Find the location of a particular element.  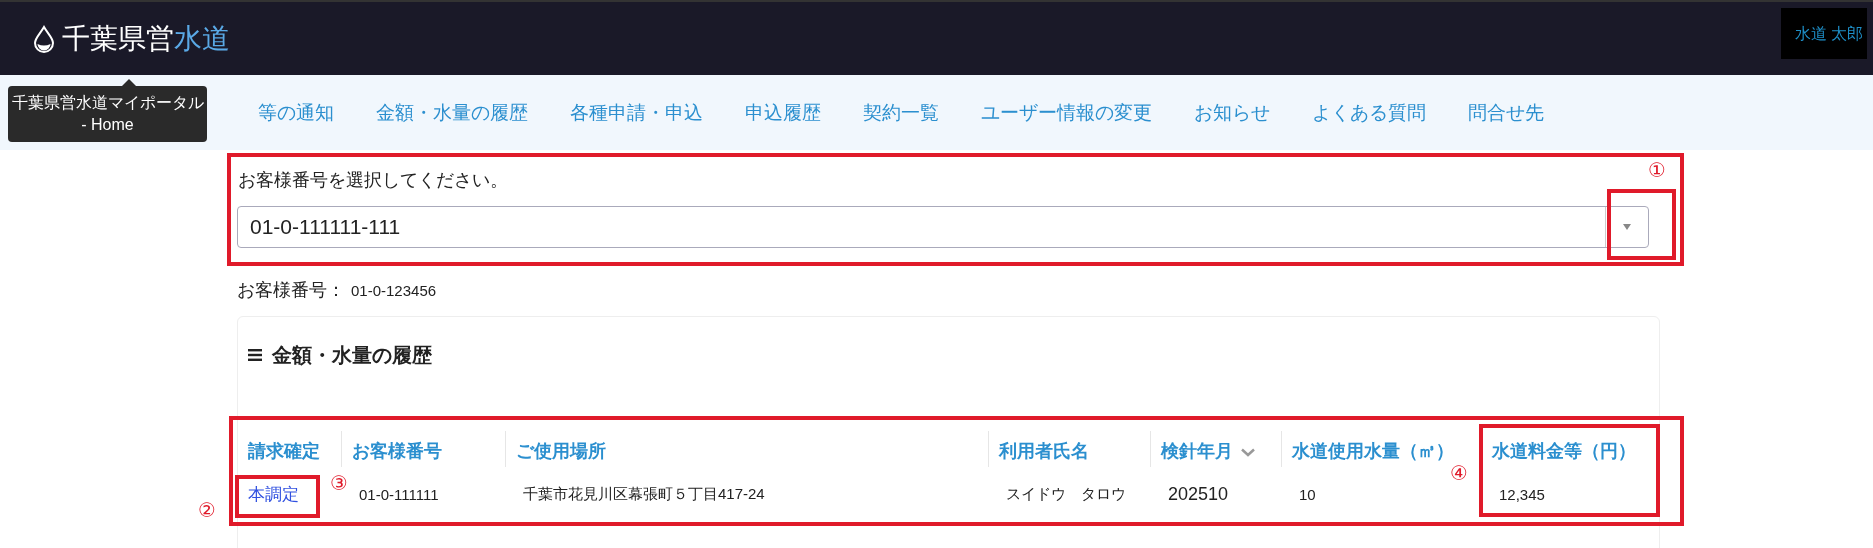

table-cell: 01-0-111111 is located at coordinates (399, 494).